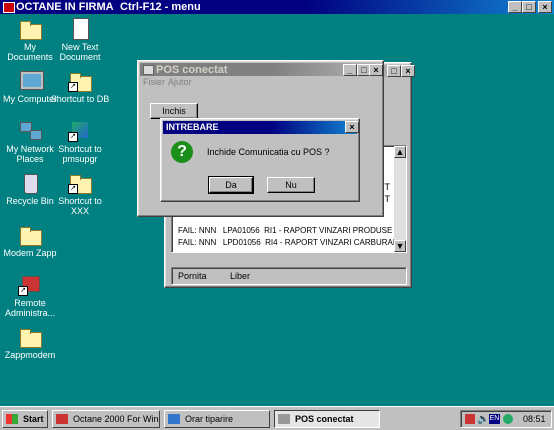 The image size is (554, 430). Describe the element at coordinates (148, 70) in the screenshot. I see `pos-window-icon` at that location.